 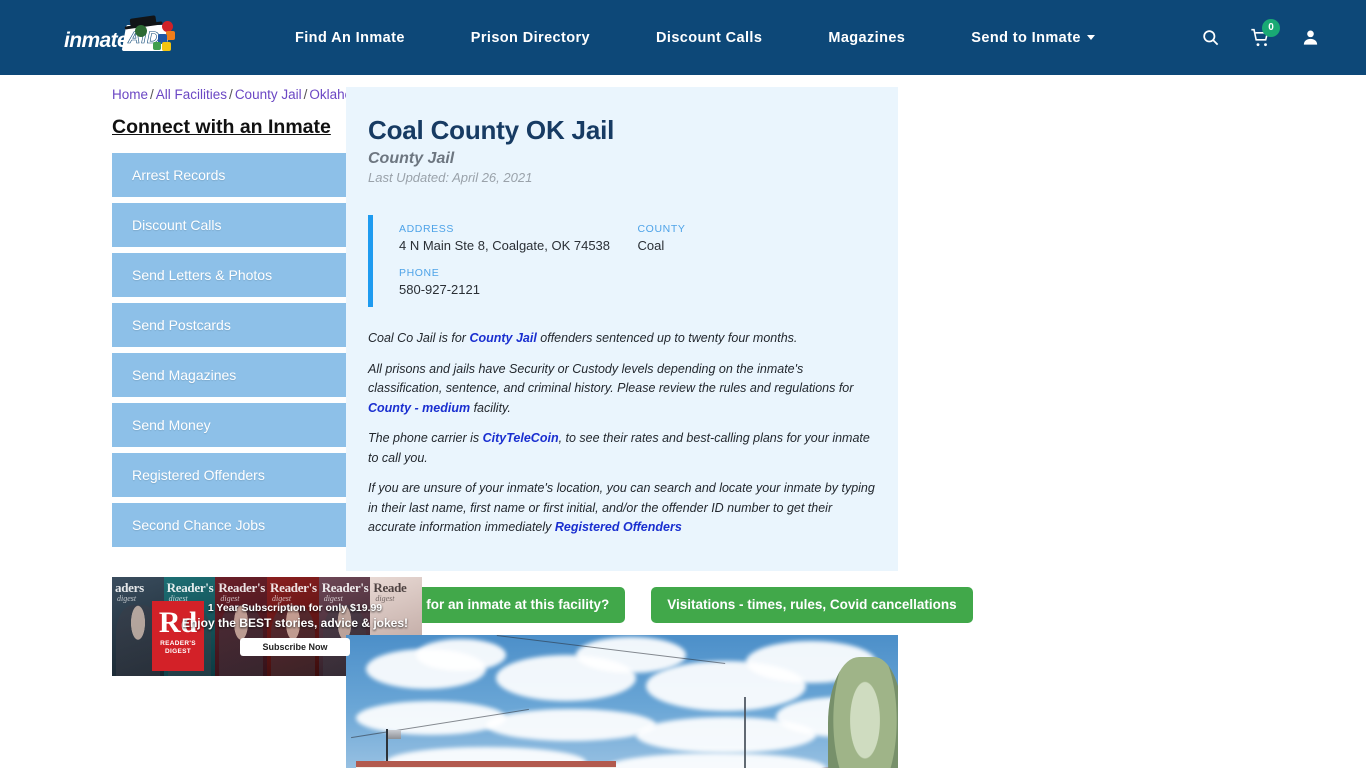 I want to click on breadcrumb: Home / All Facilities / County Jail / Oklahoma, so click(x=241, y=99).